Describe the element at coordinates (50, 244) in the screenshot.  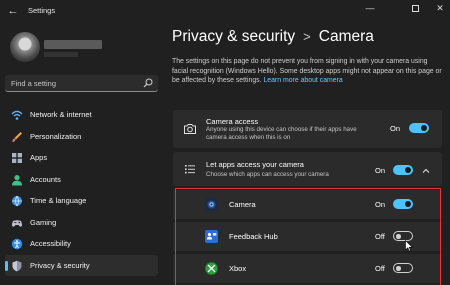
I see `sidebar-item-label: Accessibility` at that location.